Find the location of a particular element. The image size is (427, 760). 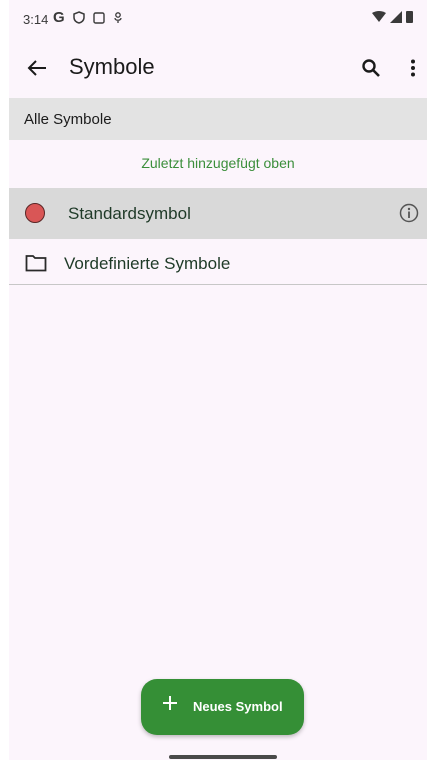

shield-icon is located at coordinates (78, 17).